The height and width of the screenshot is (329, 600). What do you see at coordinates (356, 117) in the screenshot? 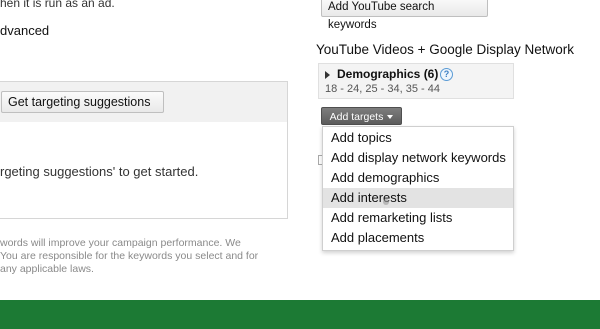
I see `add-targets-label: Add targets` at bounding box center [356, 117].